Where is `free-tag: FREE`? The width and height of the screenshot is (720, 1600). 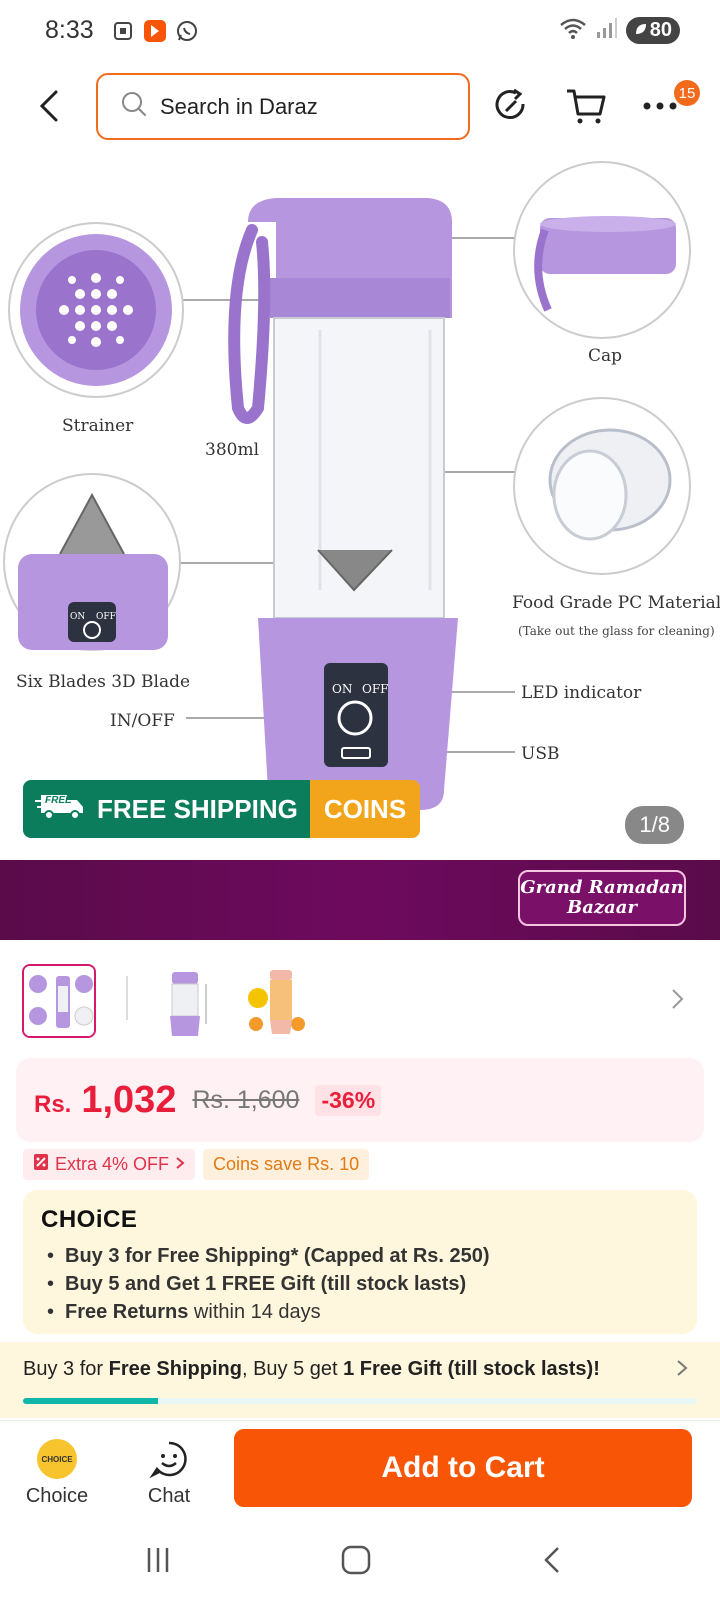
free-tag: FREE is located at coordinates (58, 800).